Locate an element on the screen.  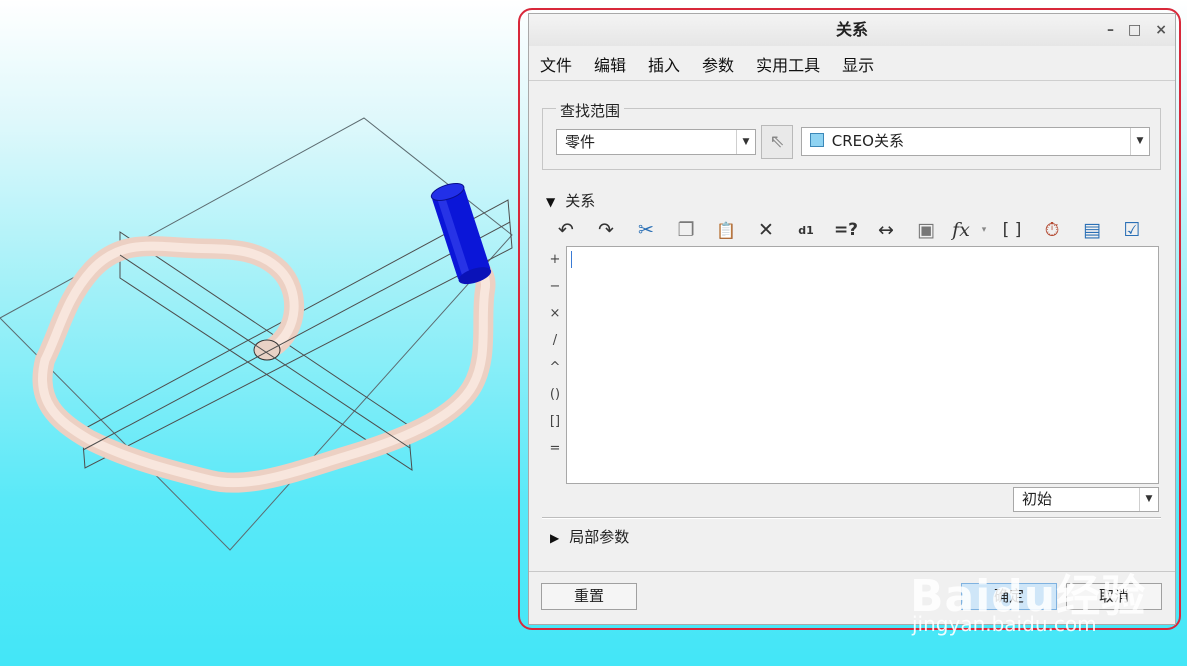
ok-button: 确定 is located at coordinates (1009, 596).